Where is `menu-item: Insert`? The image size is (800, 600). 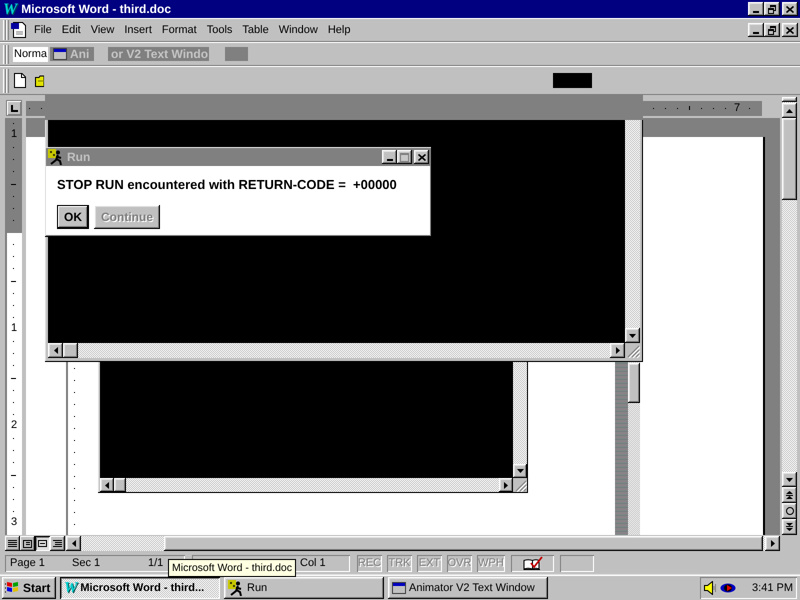
menu-item: Insert is located at coordinates (138, 30).